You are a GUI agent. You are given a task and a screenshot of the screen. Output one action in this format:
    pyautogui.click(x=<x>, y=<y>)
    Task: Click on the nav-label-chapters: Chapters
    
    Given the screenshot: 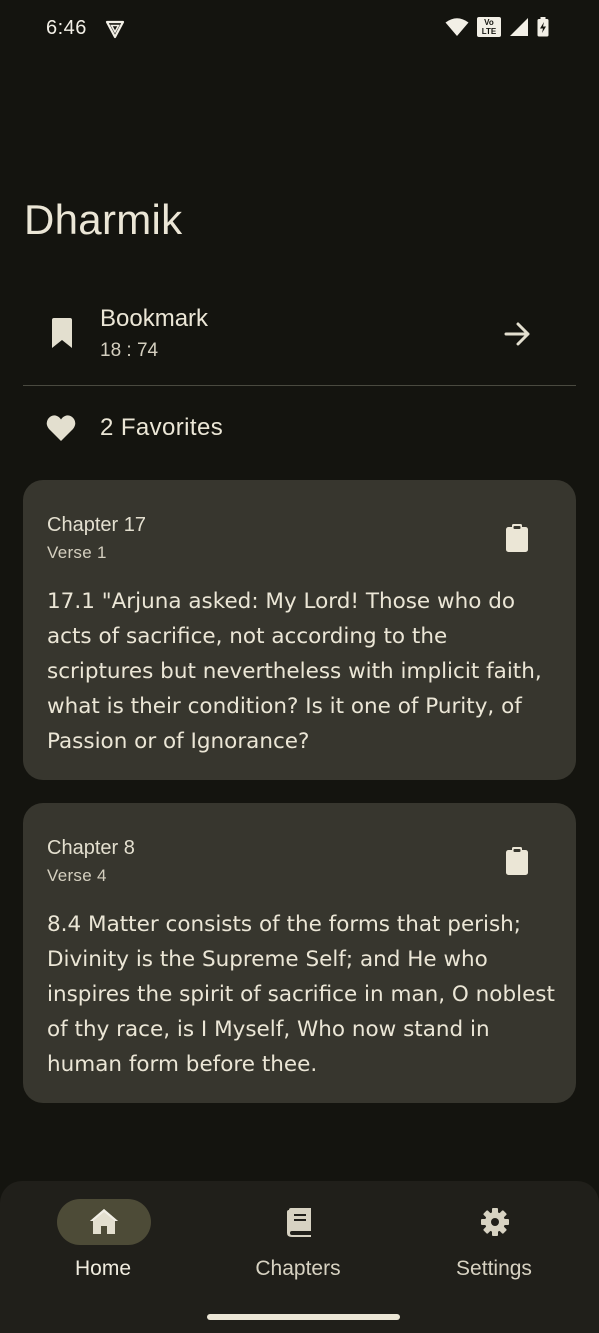 What is the action you would take?
    pyautogui.click(x=298, y=1268)
    